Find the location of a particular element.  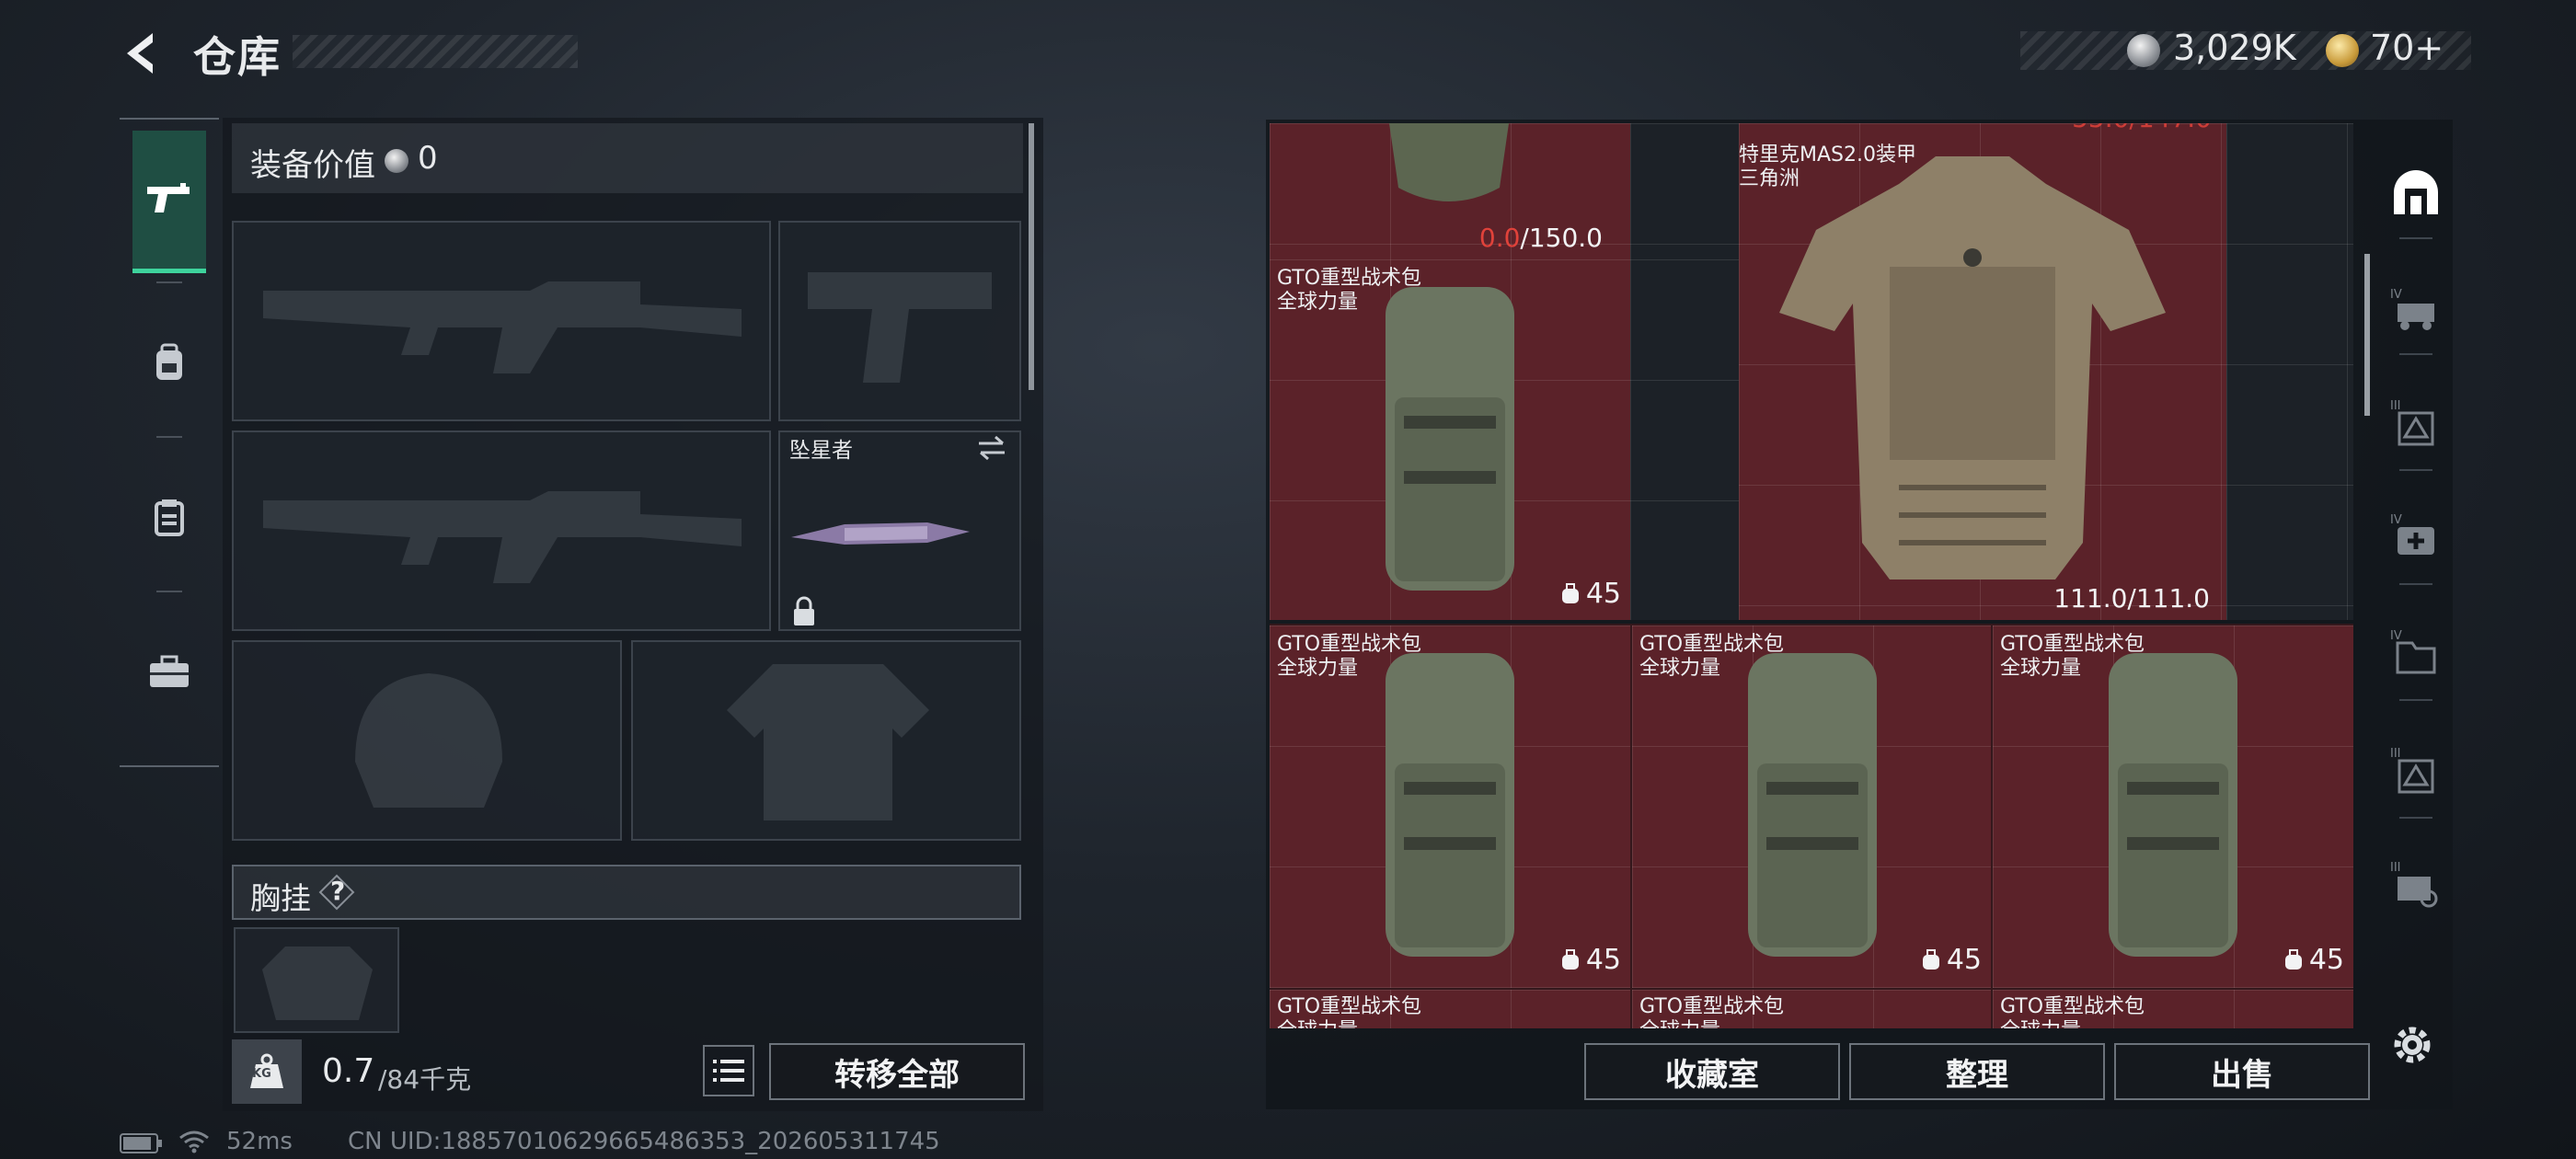

storage-page-home is located at coordinates (2416, 192).